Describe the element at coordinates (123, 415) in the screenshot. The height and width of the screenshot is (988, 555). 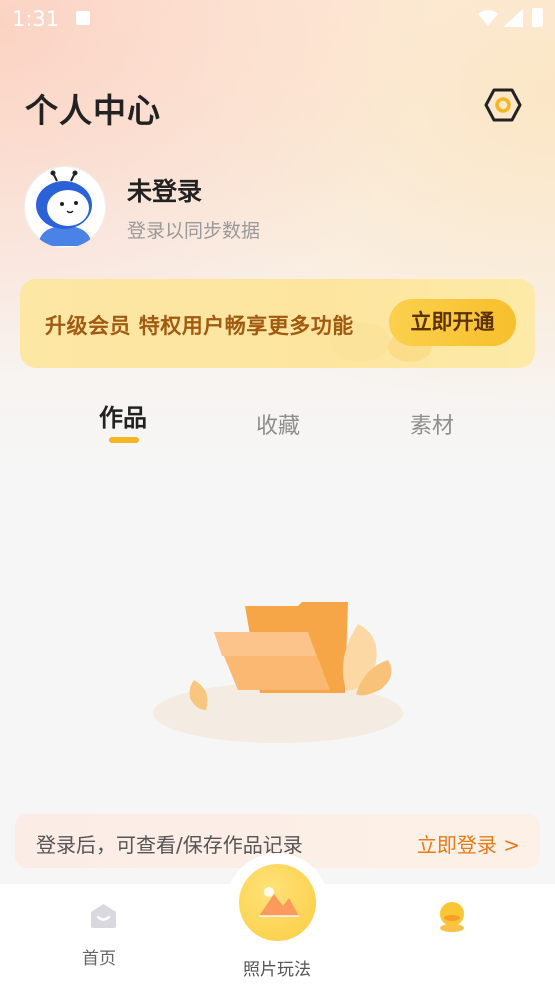
I see `tab-works: 作品` at that location.